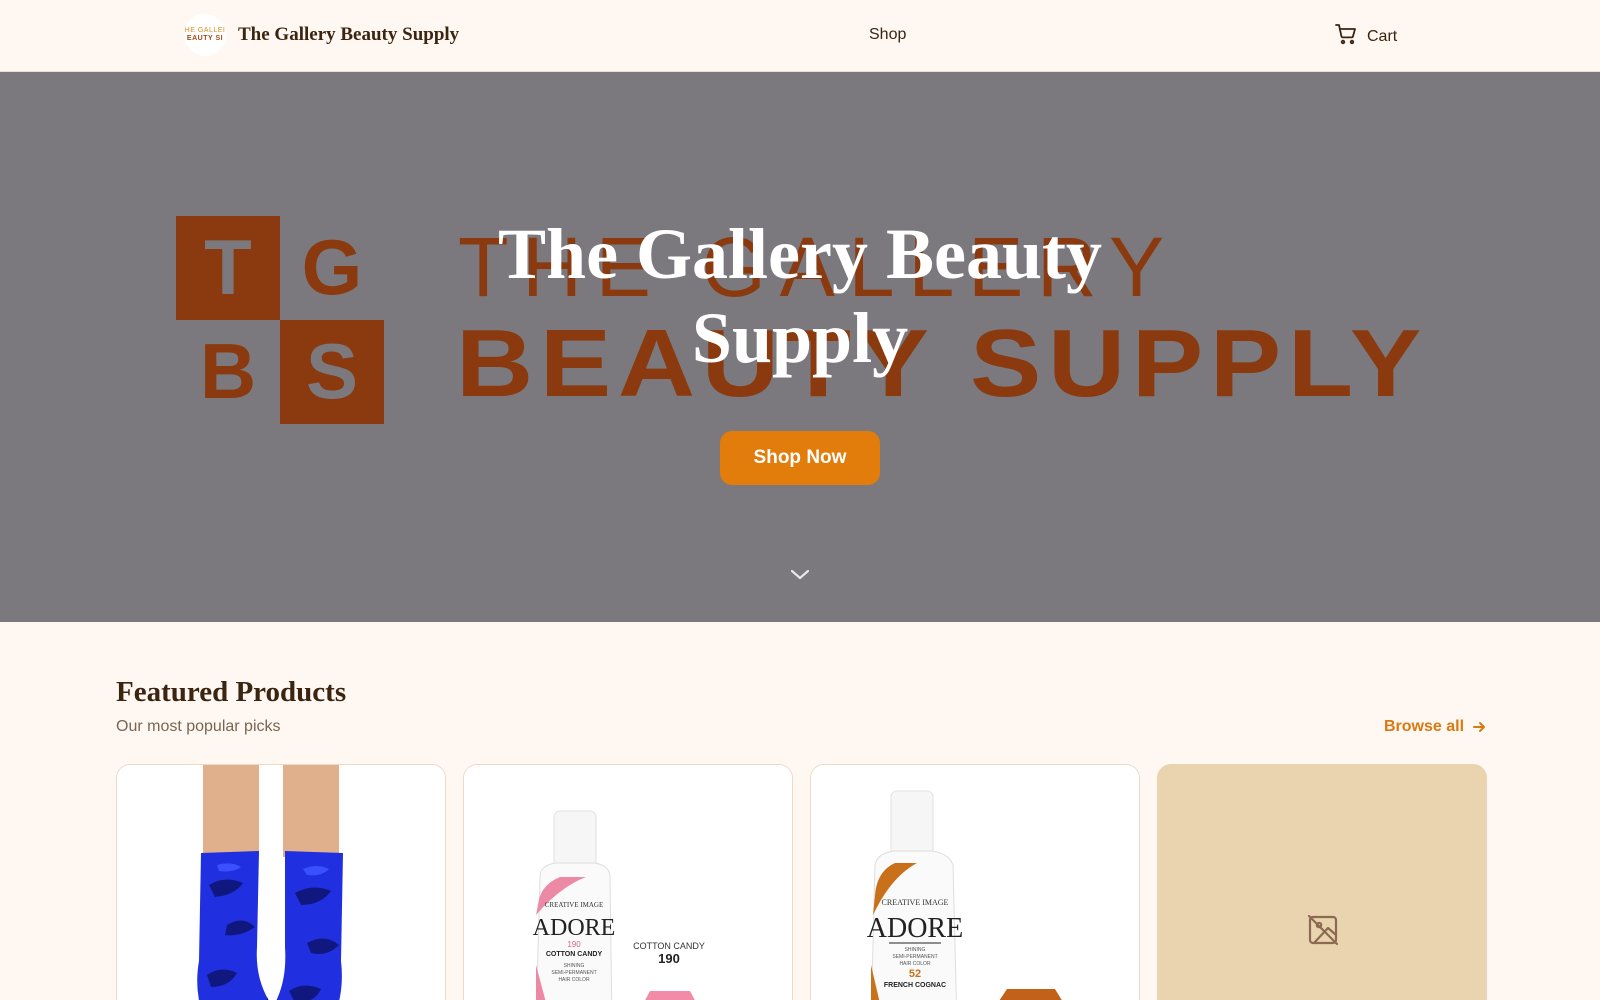  I want to click on bottle-shade-number: 52, so click(915, 974).